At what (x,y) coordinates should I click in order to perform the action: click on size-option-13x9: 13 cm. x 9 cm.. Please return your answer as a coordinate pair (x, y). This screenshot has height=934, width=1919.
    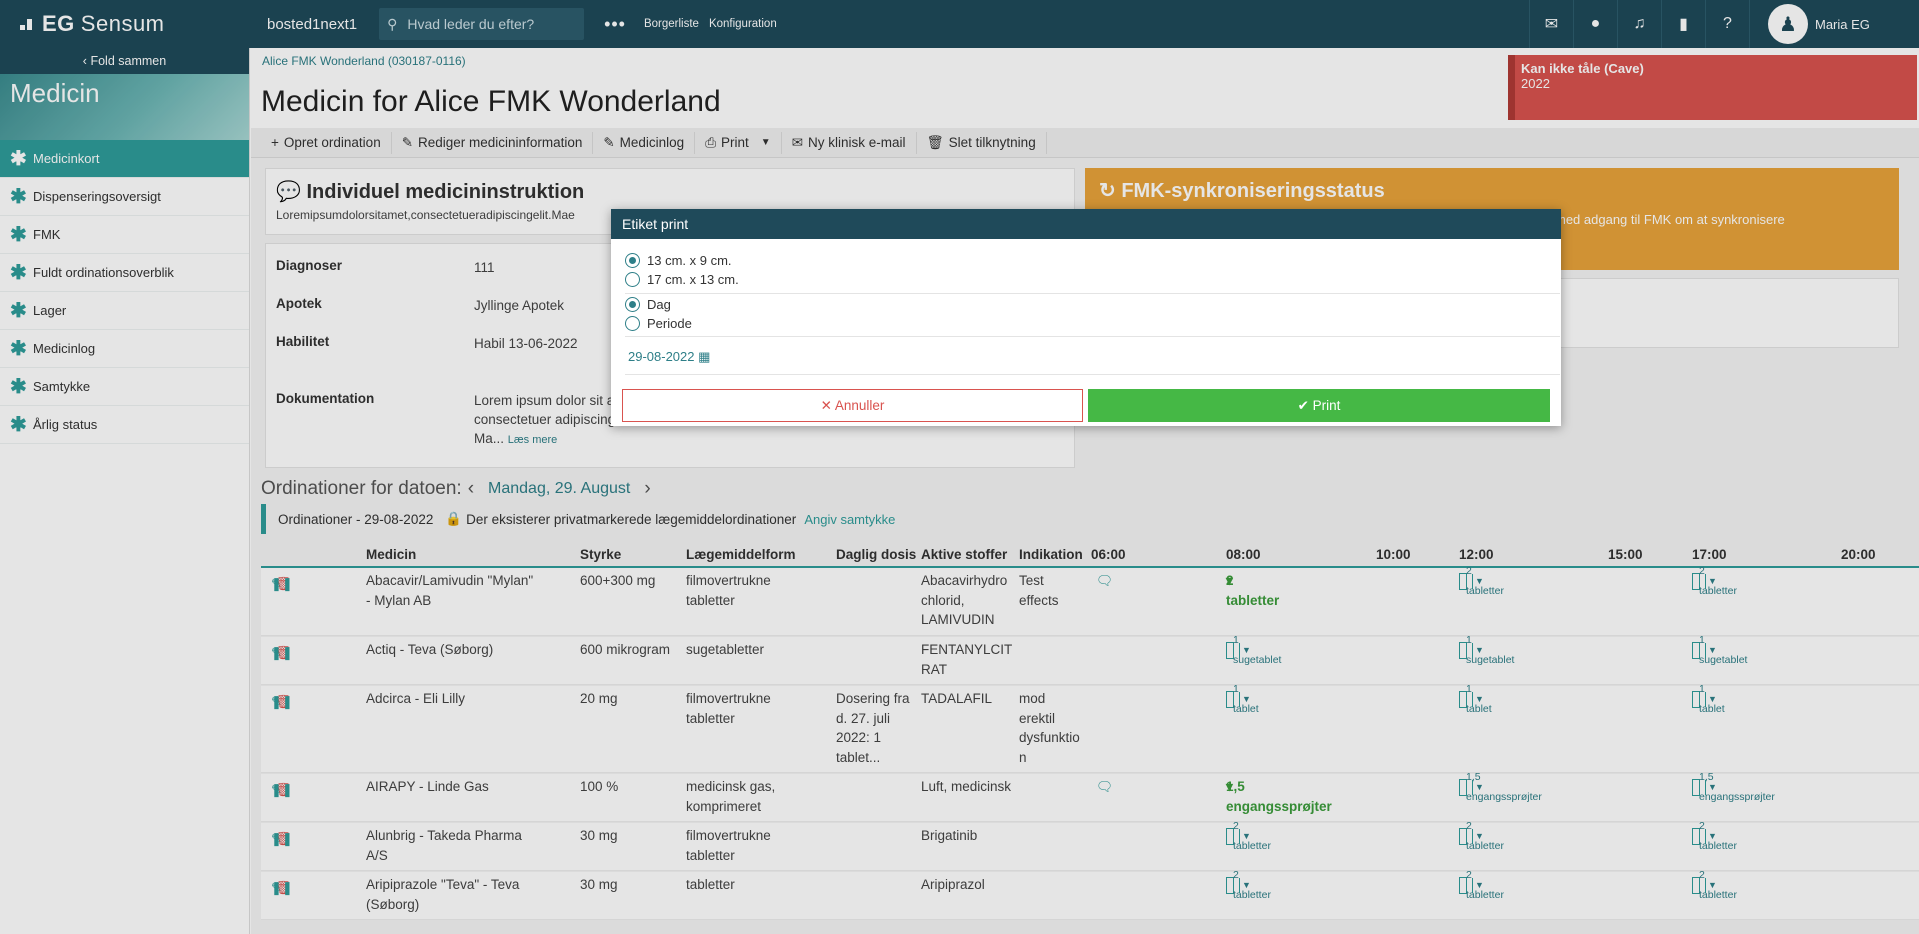
    Looking at the image, I should click on (678, 260).